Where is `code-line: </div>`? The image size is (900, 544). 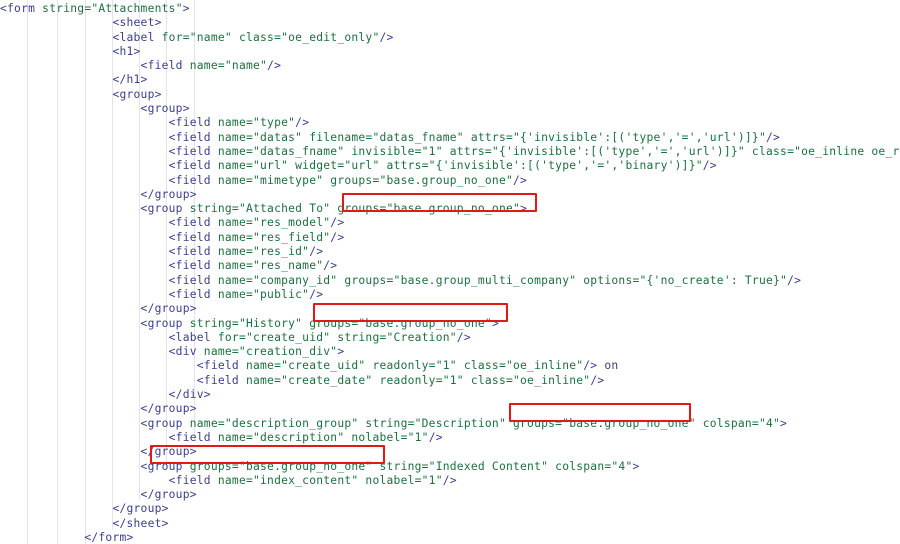 code-line: </div> is located at coordinates (450, 395).